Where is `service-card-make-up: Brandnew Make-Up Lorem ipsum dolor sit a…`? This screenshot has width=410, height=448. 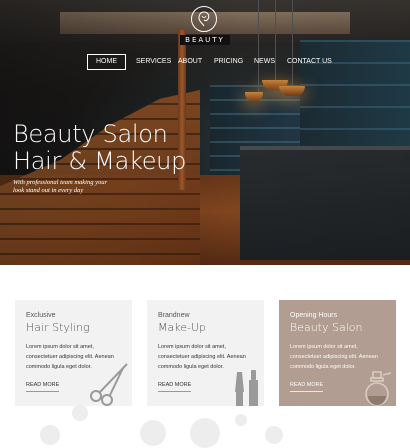 service-card-make-up: Brandnew Make-Up Lorem ipsum dolor sit a… is located at coordinates (205, 353).